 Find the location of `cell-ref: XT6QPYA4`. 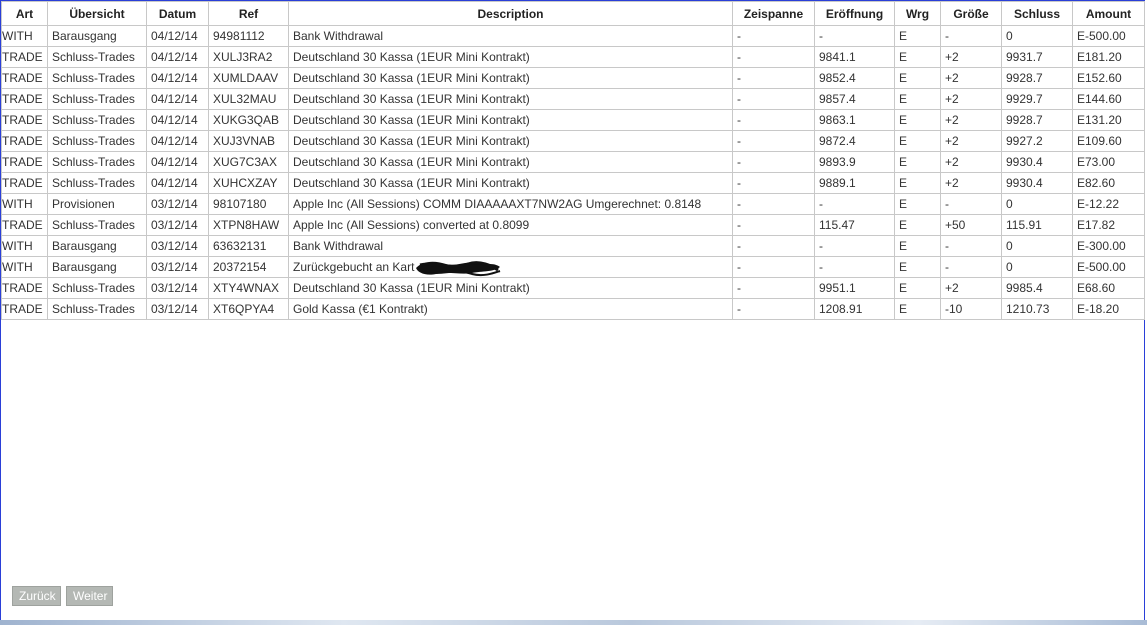

cell-ref: XT6QPYA4 is located at coordinates (248, 309).